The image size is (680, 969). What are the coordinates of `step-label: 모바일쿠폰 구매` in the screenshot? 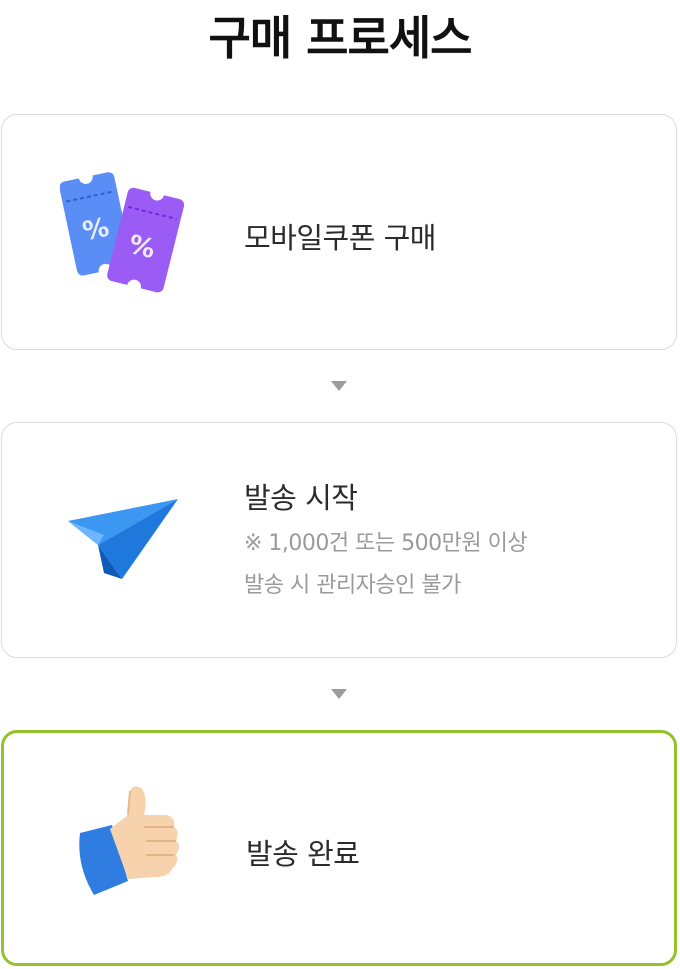 It's located at (340, 238).